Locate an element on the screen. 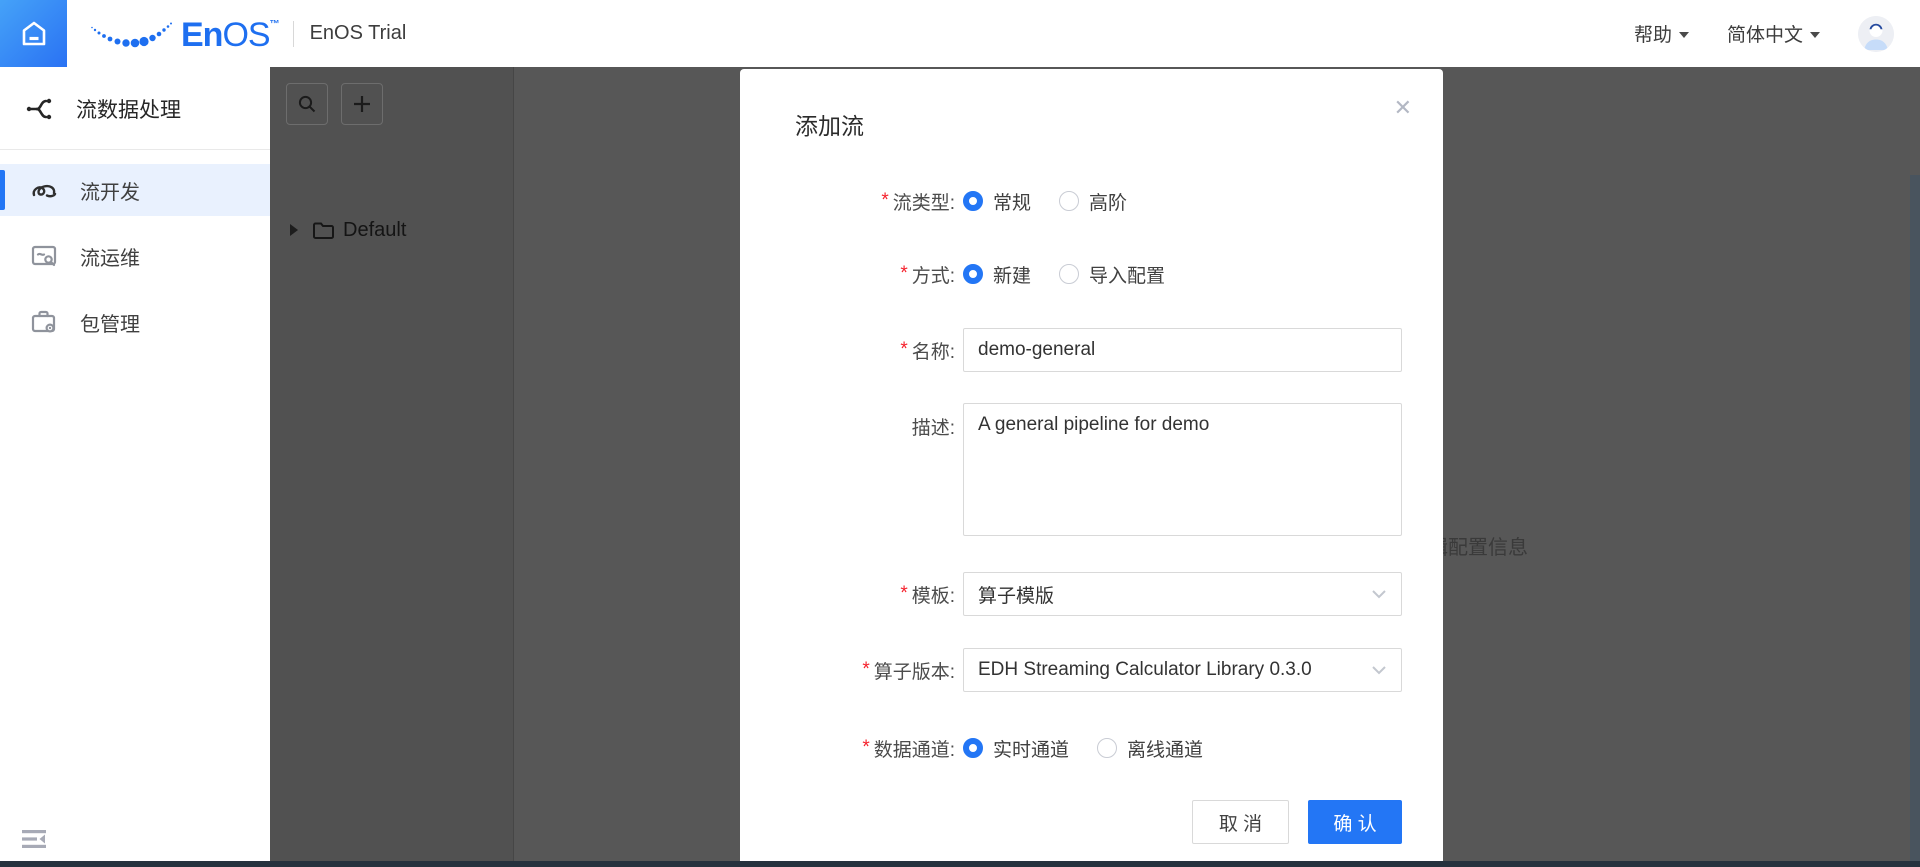 The height and width of the screenshot is (867, 1920). tree-node-default: Default is located at coordinates (391, 230).